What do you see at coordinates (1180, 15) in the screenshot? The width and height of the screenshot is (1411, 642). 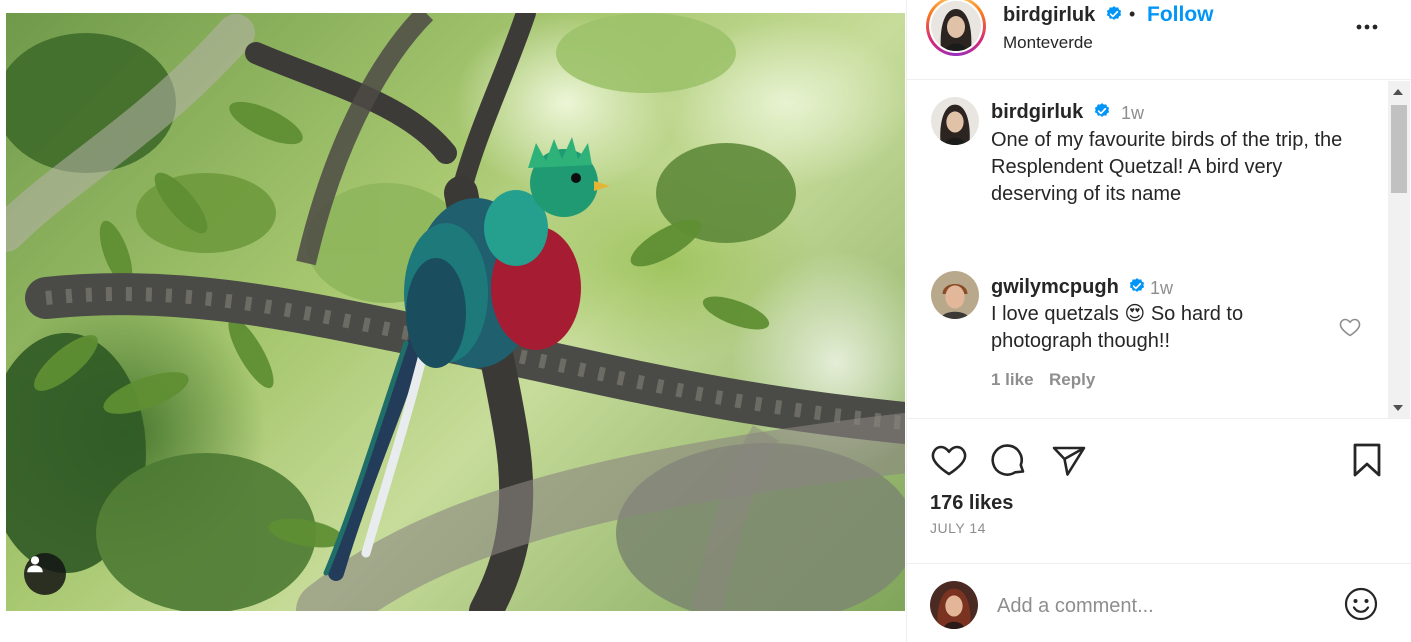 I see `follow-button: Follow` at bounding box center [1180, 15].